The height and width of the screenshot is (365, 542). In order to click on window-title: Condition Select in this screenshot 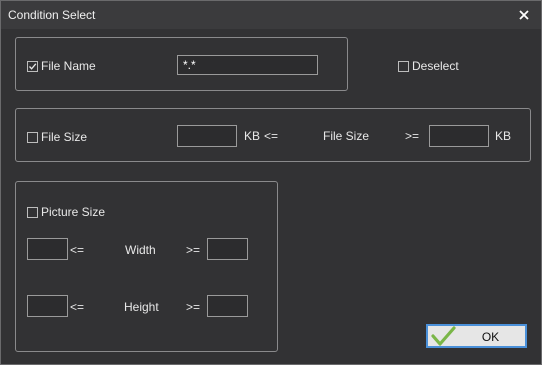, I will do `click(52, 15)`.